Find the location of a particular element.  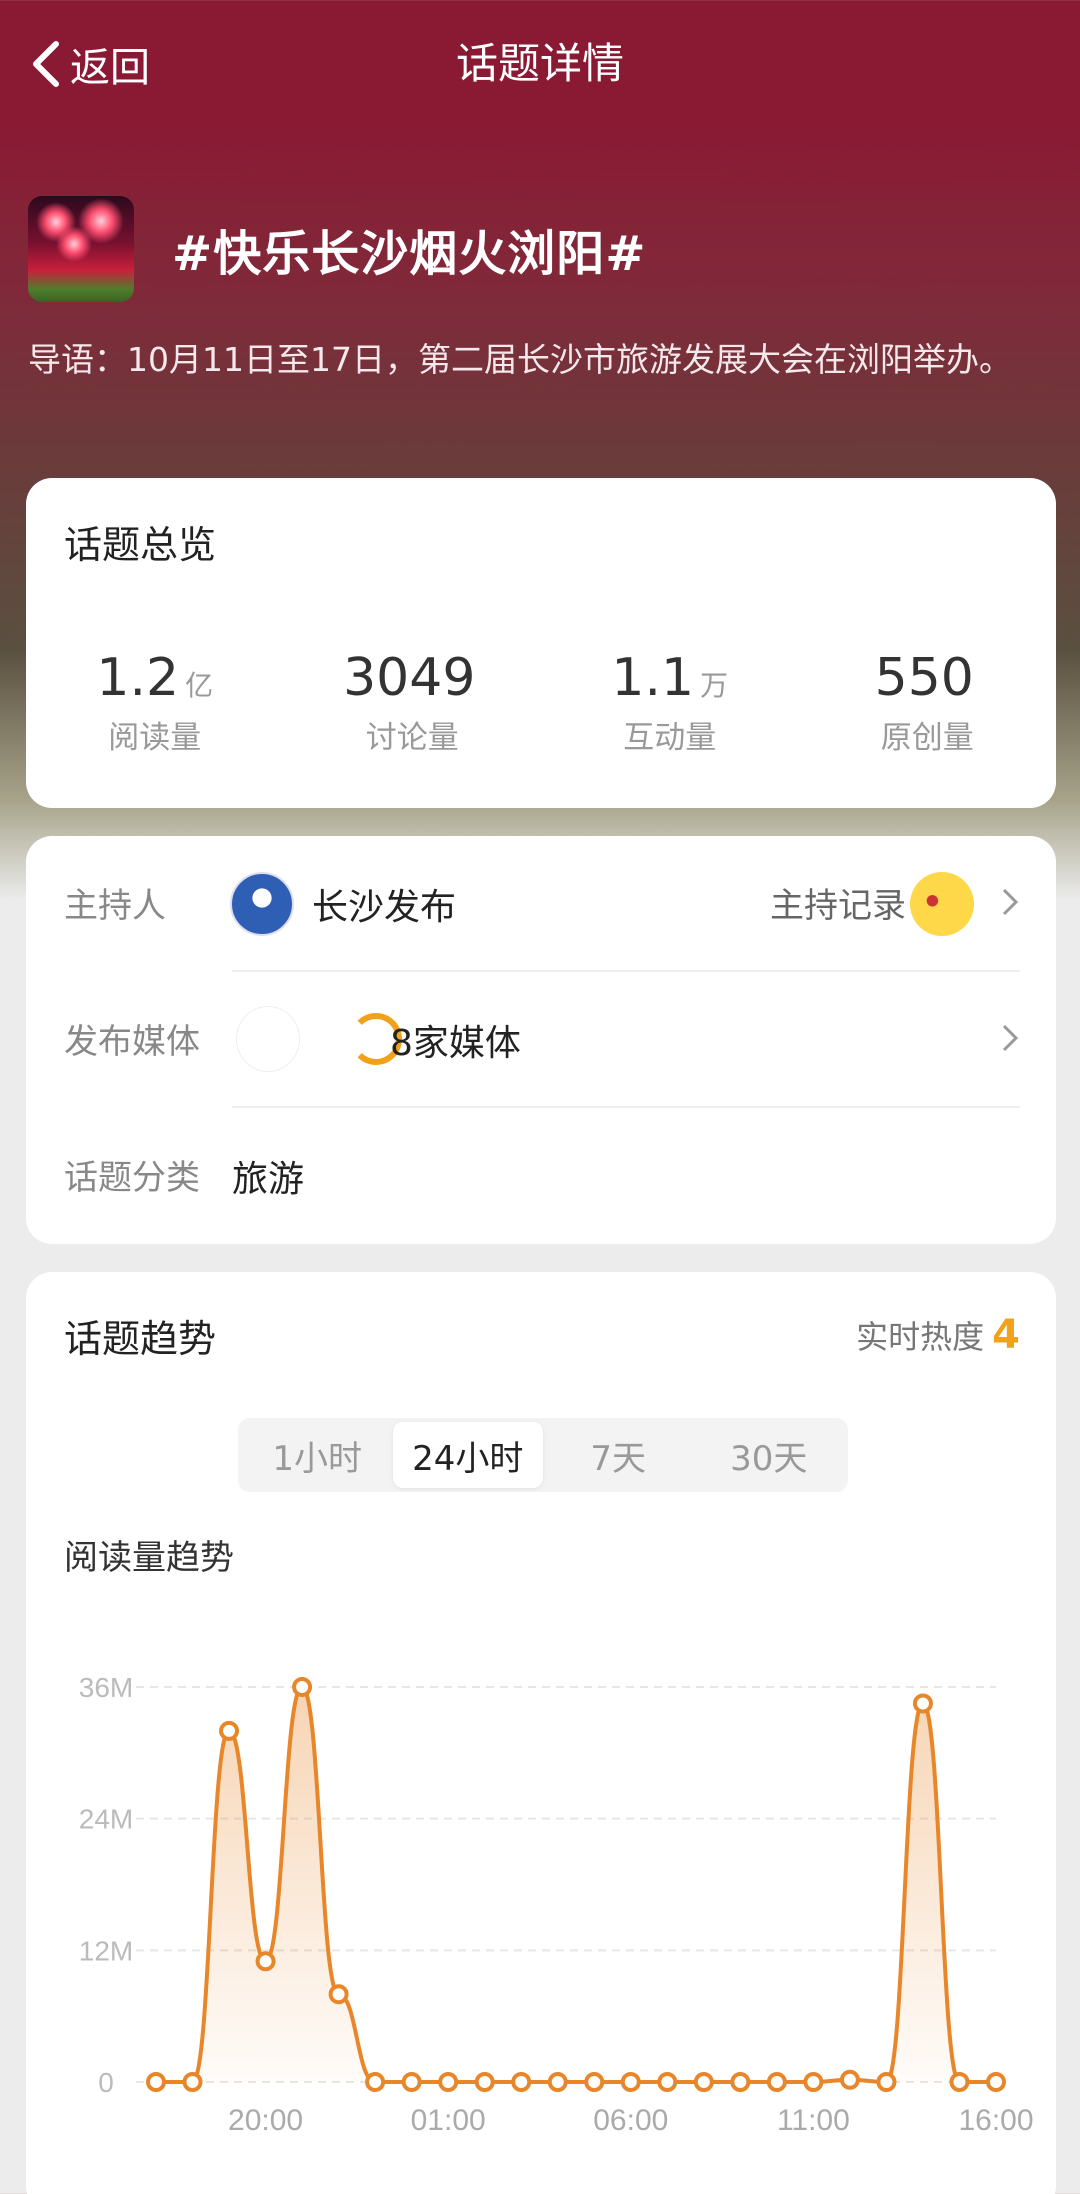

stat-label: 阅读量 is located at coordinates (155, 738).